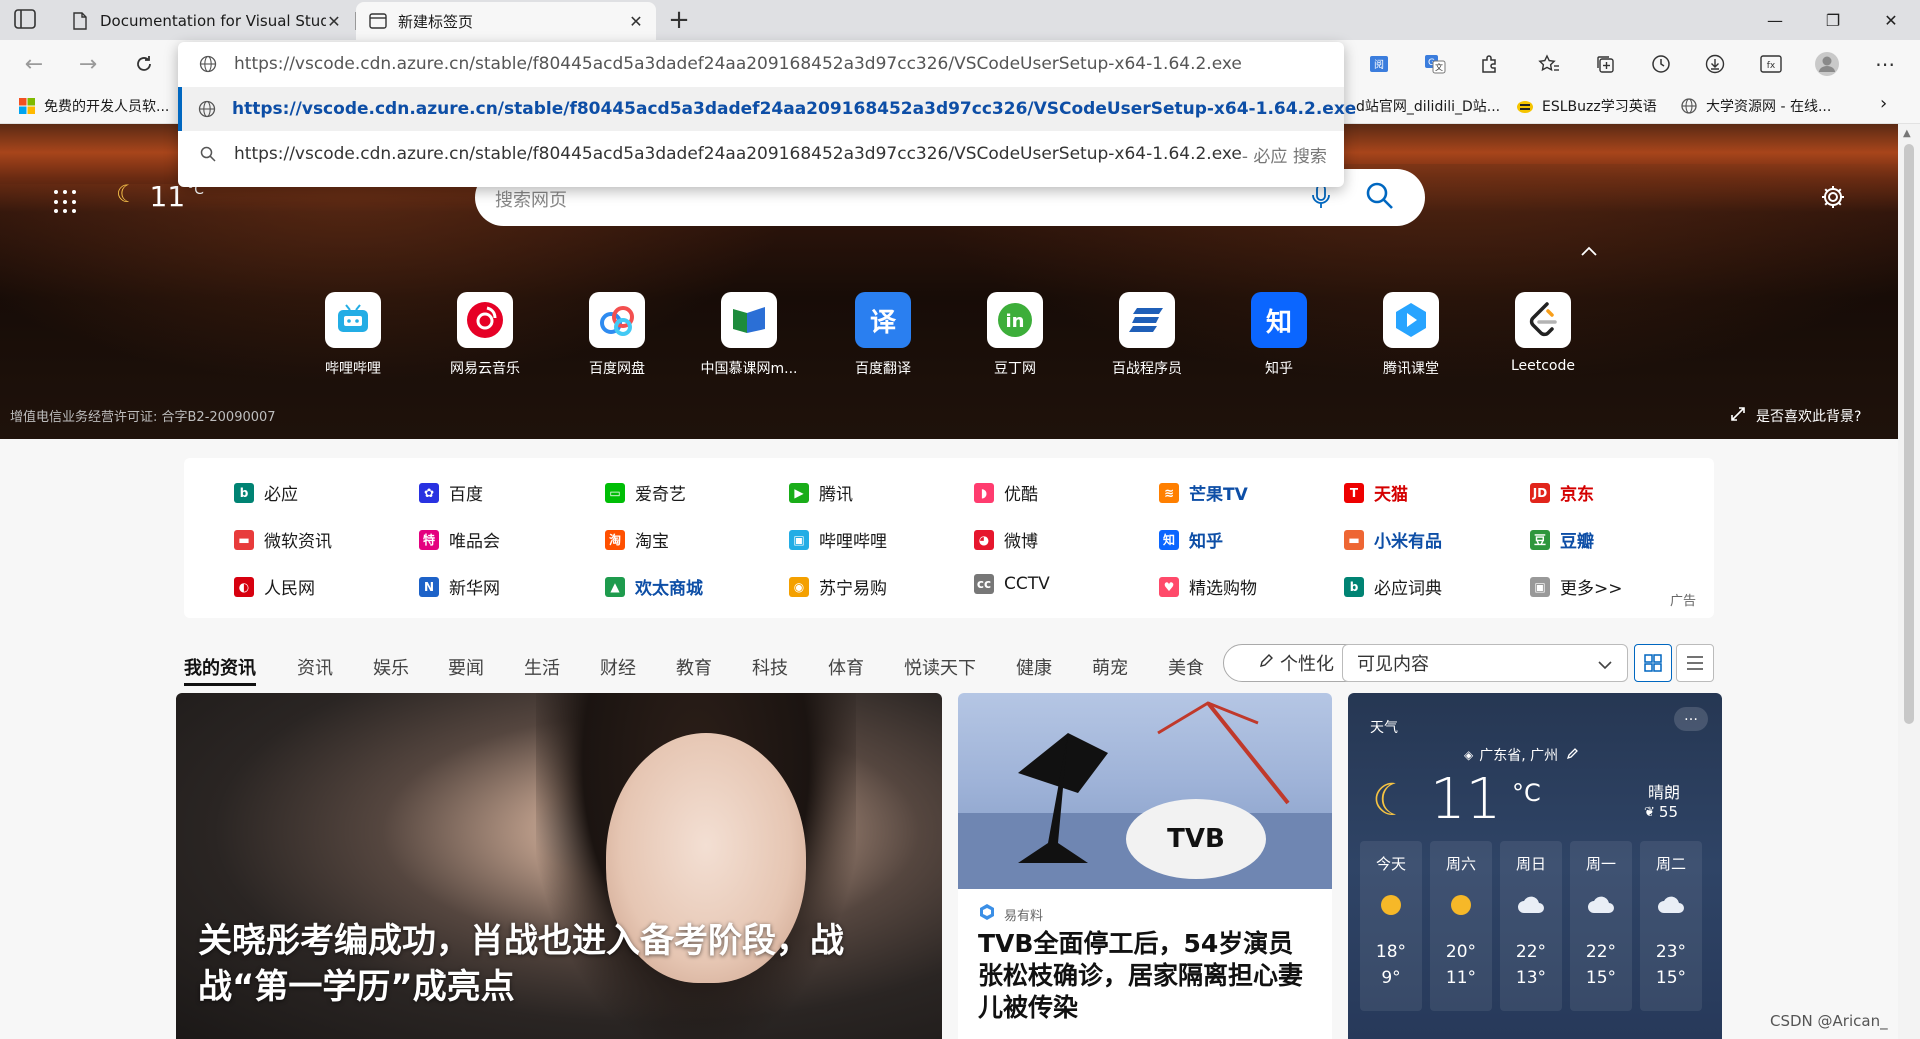 This screenshot has height=1039, width=1920. Describe the element at coordinates (1186, 667) in the screenshot. I see `news-tab: 美食` at that location.